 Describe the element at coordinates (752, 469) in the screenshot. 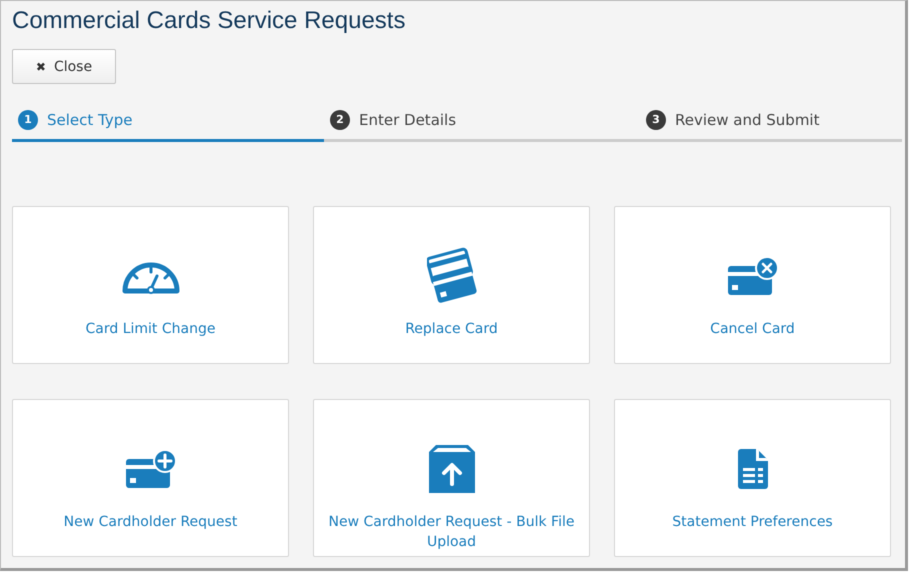

I see `document-icon` at that location.